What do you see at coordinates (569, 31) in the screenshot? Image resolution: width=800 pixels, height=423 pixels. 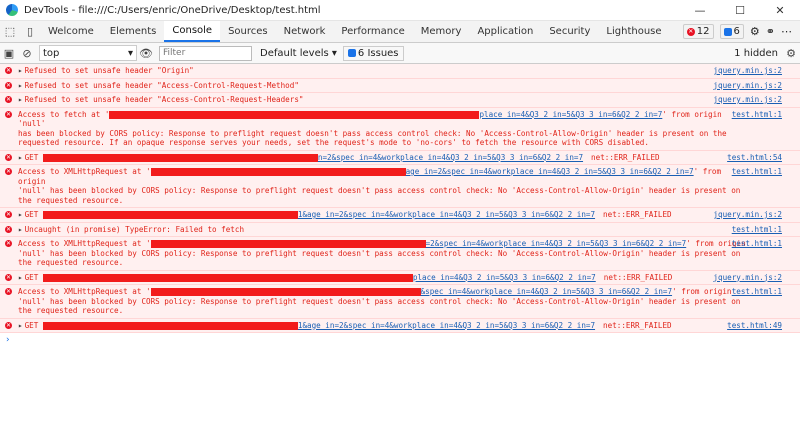 I see `tab-security: Security` at bounding box center [569, 31].